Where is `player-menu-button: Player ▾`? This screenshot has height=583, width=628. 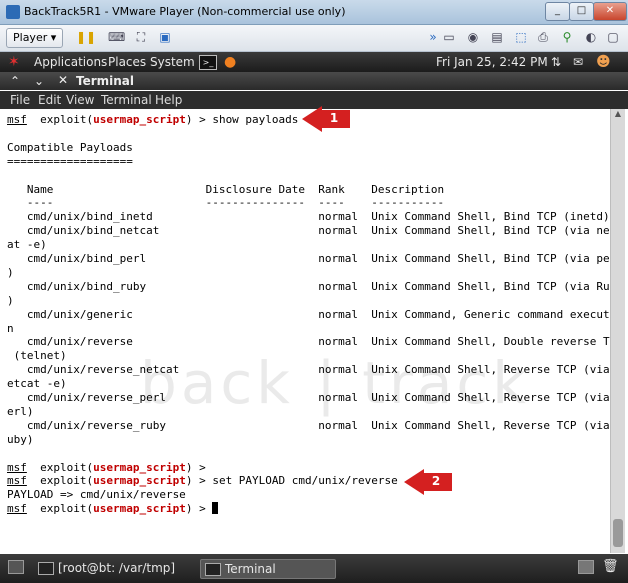
player-menu-button: Player ▾ is located at coordinates (35, 38).